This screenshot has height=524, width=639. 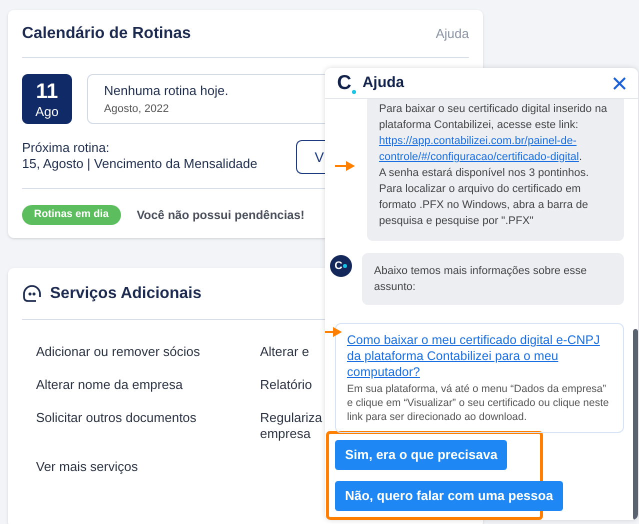 I want to click on reply-button: Sim, era o que precisava, so click(x=421, y=455).